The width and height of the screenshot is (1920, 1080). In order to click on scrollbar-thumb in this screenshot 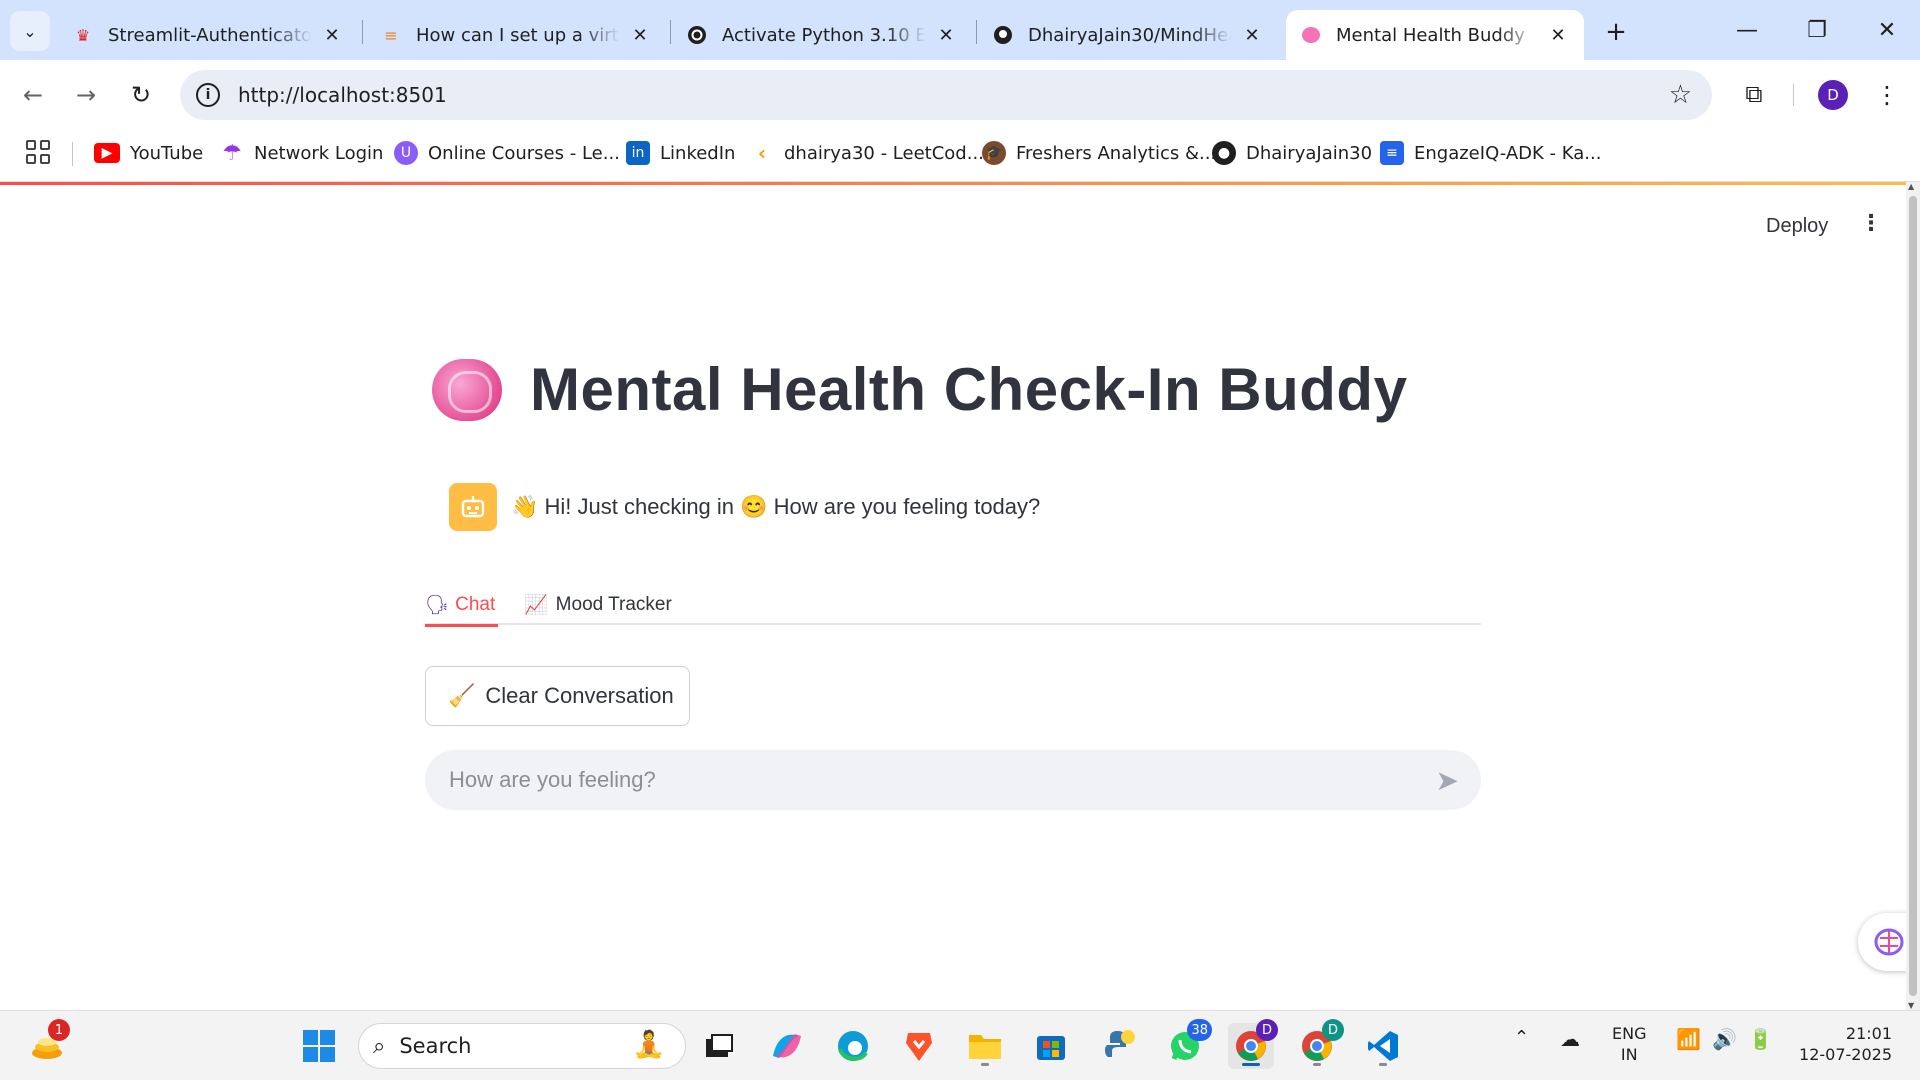, I will do `click(1913, 596)`.